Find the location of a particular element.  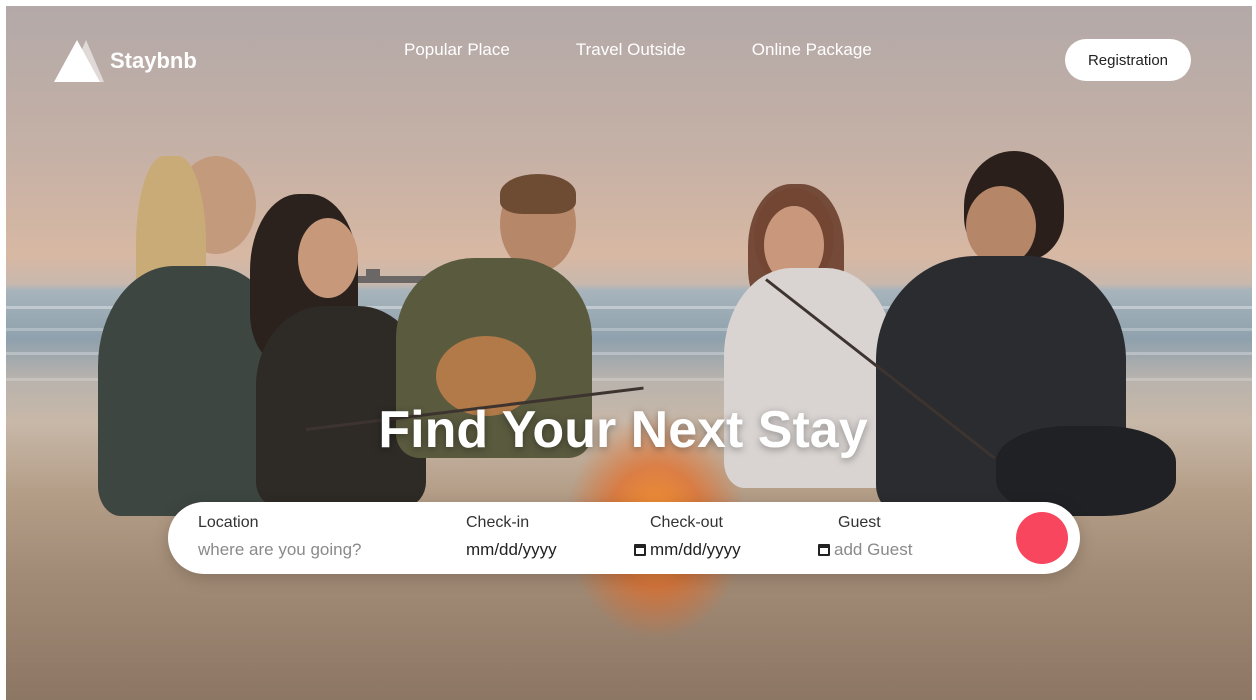

nav-link-travel-outside: Travel Outside is located at coordinates (631, 50).